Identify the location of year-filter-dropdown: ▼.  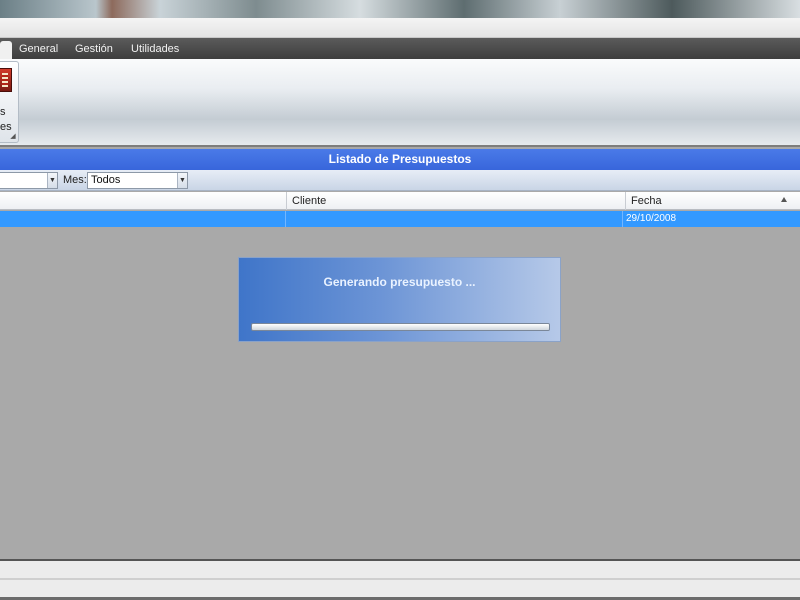
(29, 180).